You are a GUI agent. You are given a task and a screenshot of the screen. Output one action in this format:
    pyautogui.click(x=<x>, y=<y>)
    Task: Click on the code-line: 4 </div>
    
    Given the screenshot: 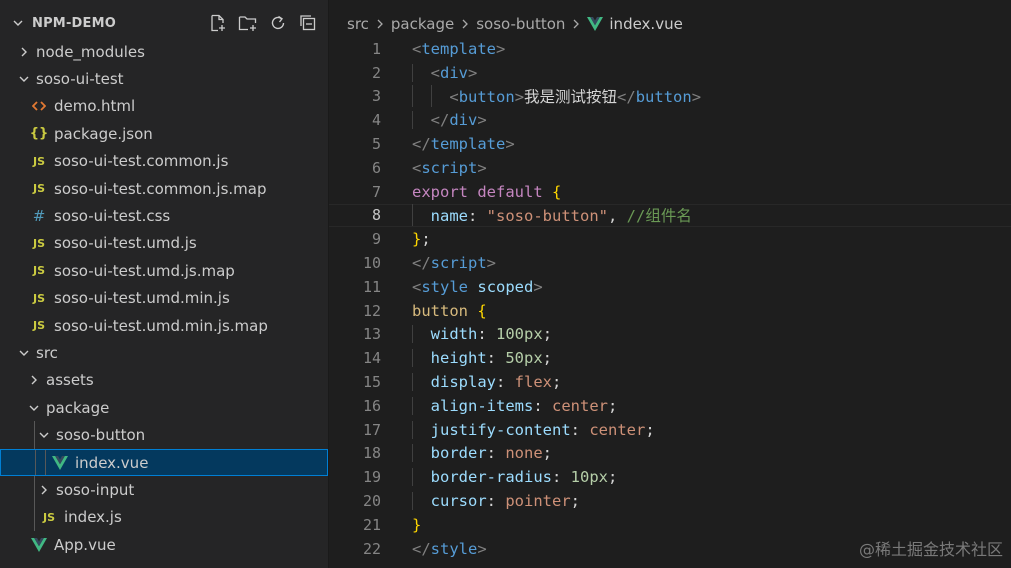 What is the action you would take?
    pyautogui.click(x=670, y=120)
    